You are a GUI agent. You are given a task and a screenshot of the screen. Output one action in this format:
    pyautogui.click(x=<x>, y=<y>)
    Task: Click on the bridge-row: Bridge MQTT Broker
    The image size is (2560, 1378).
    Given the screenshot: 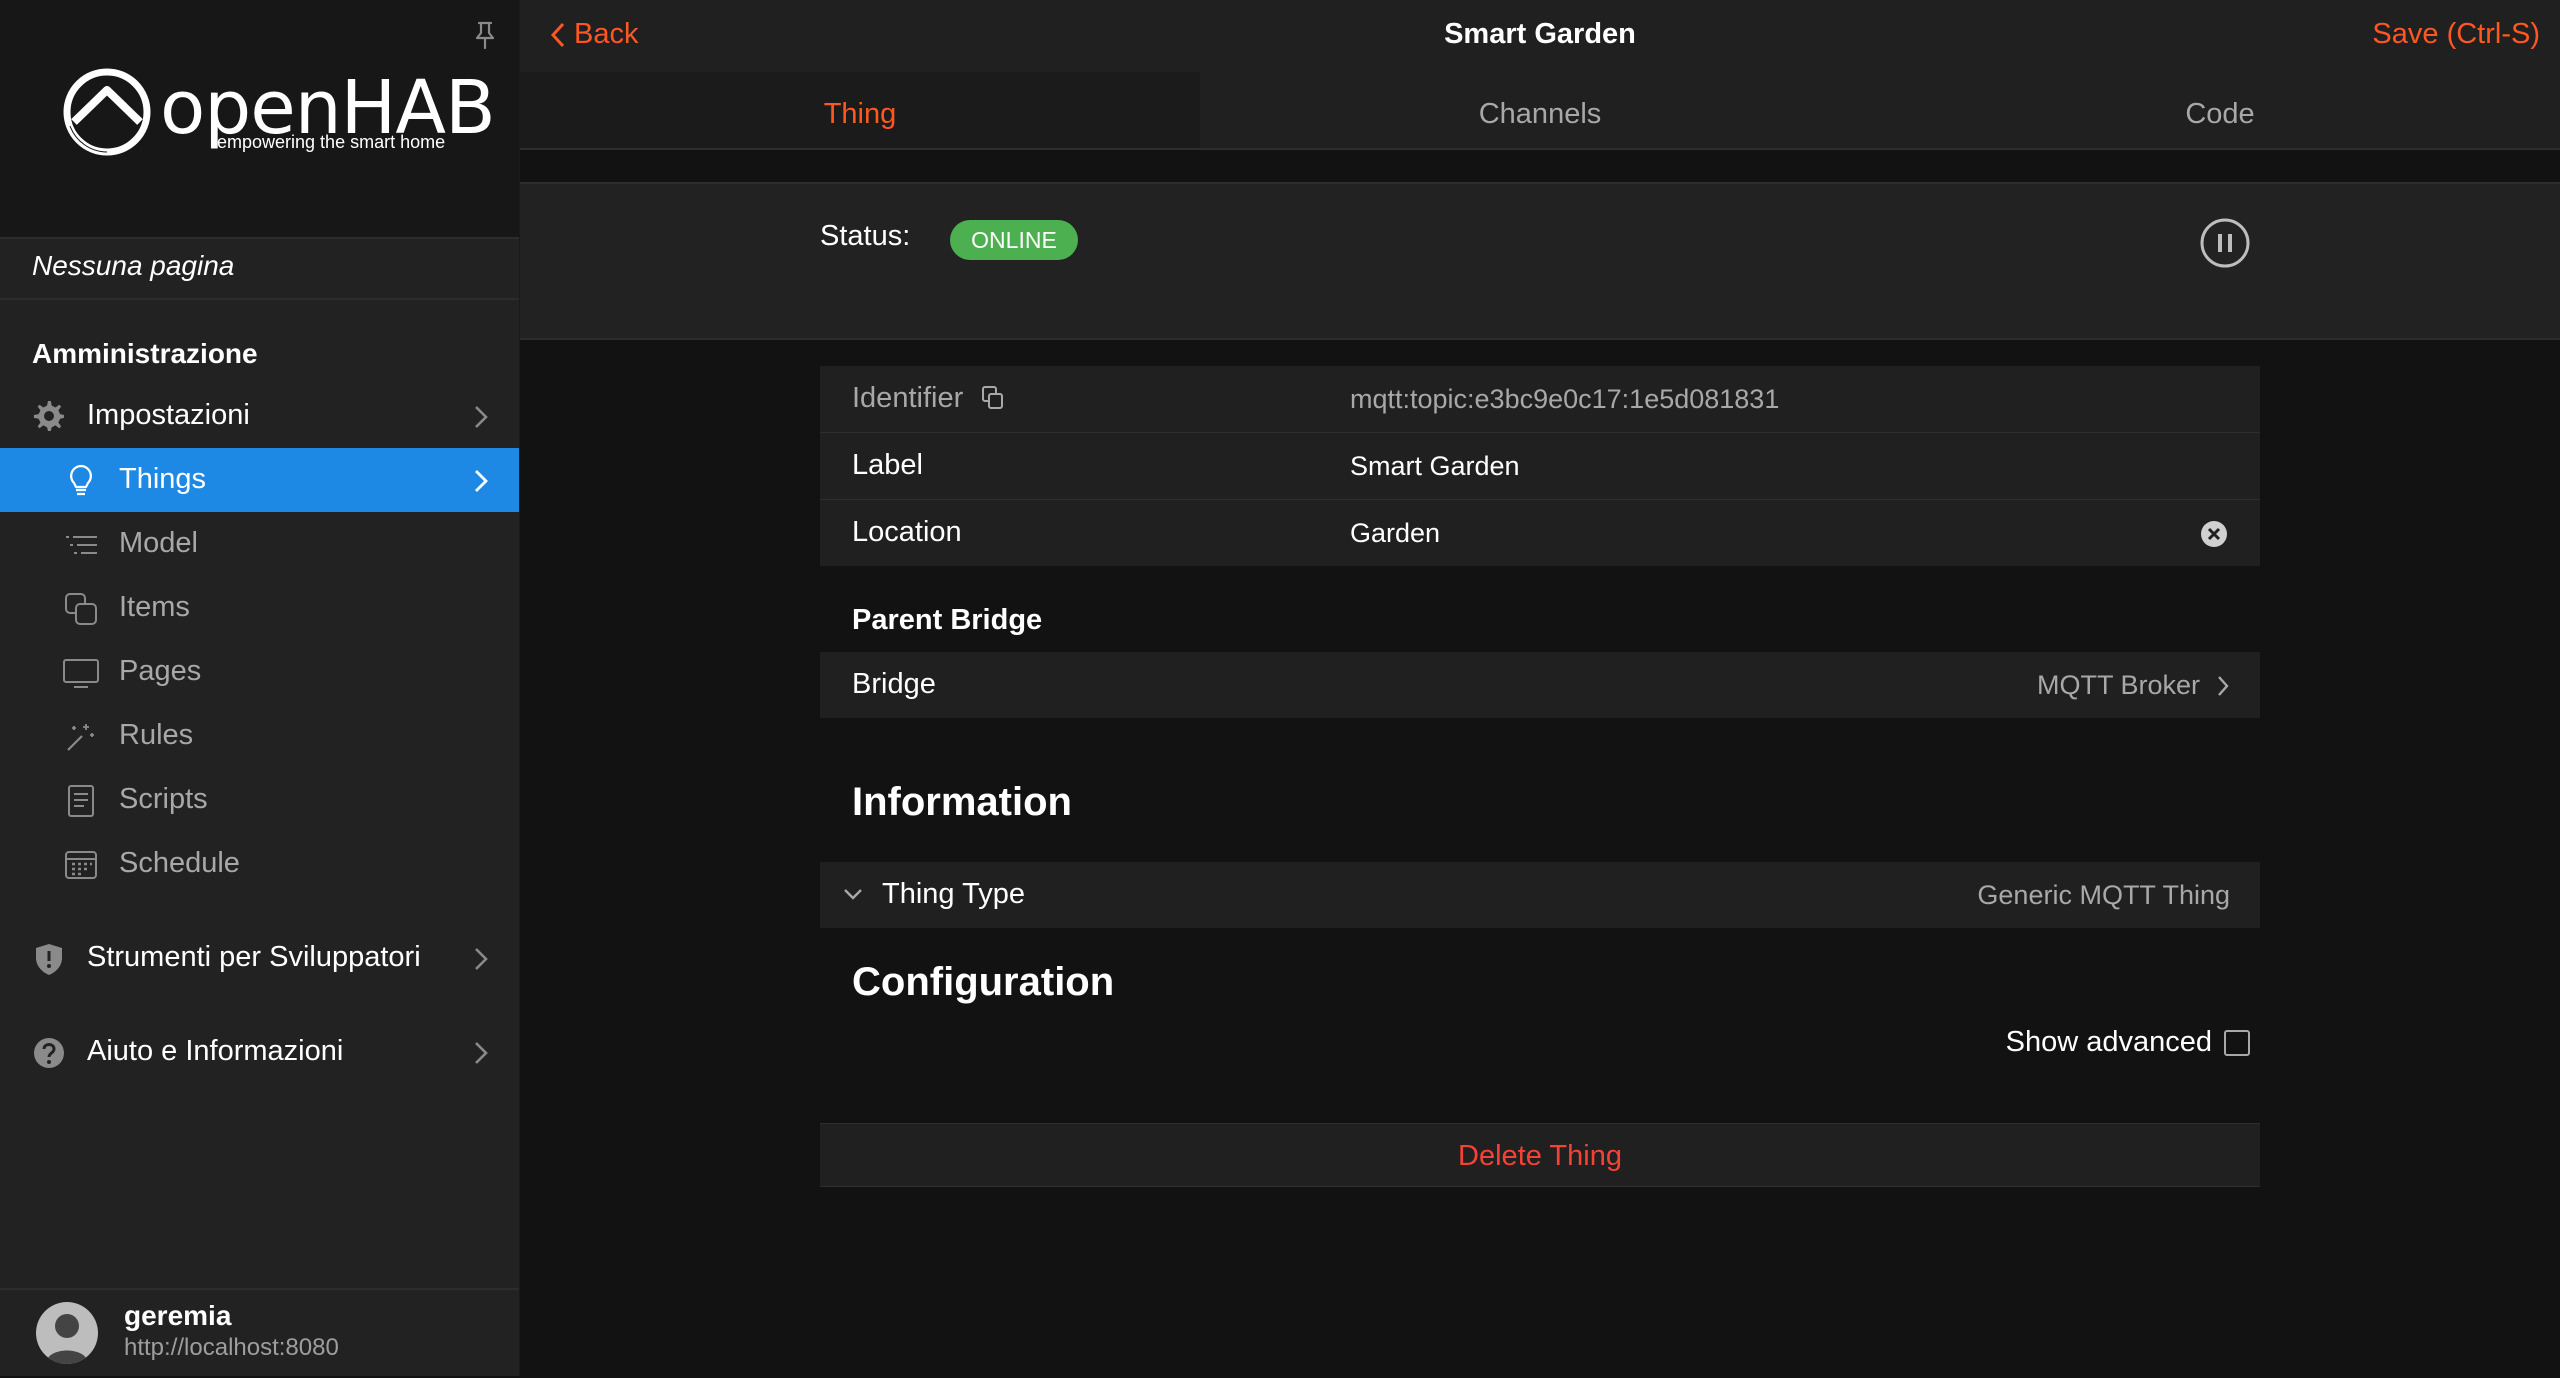 What is the action you would take?
    pyautogui.click(x=1540, y=685)
    